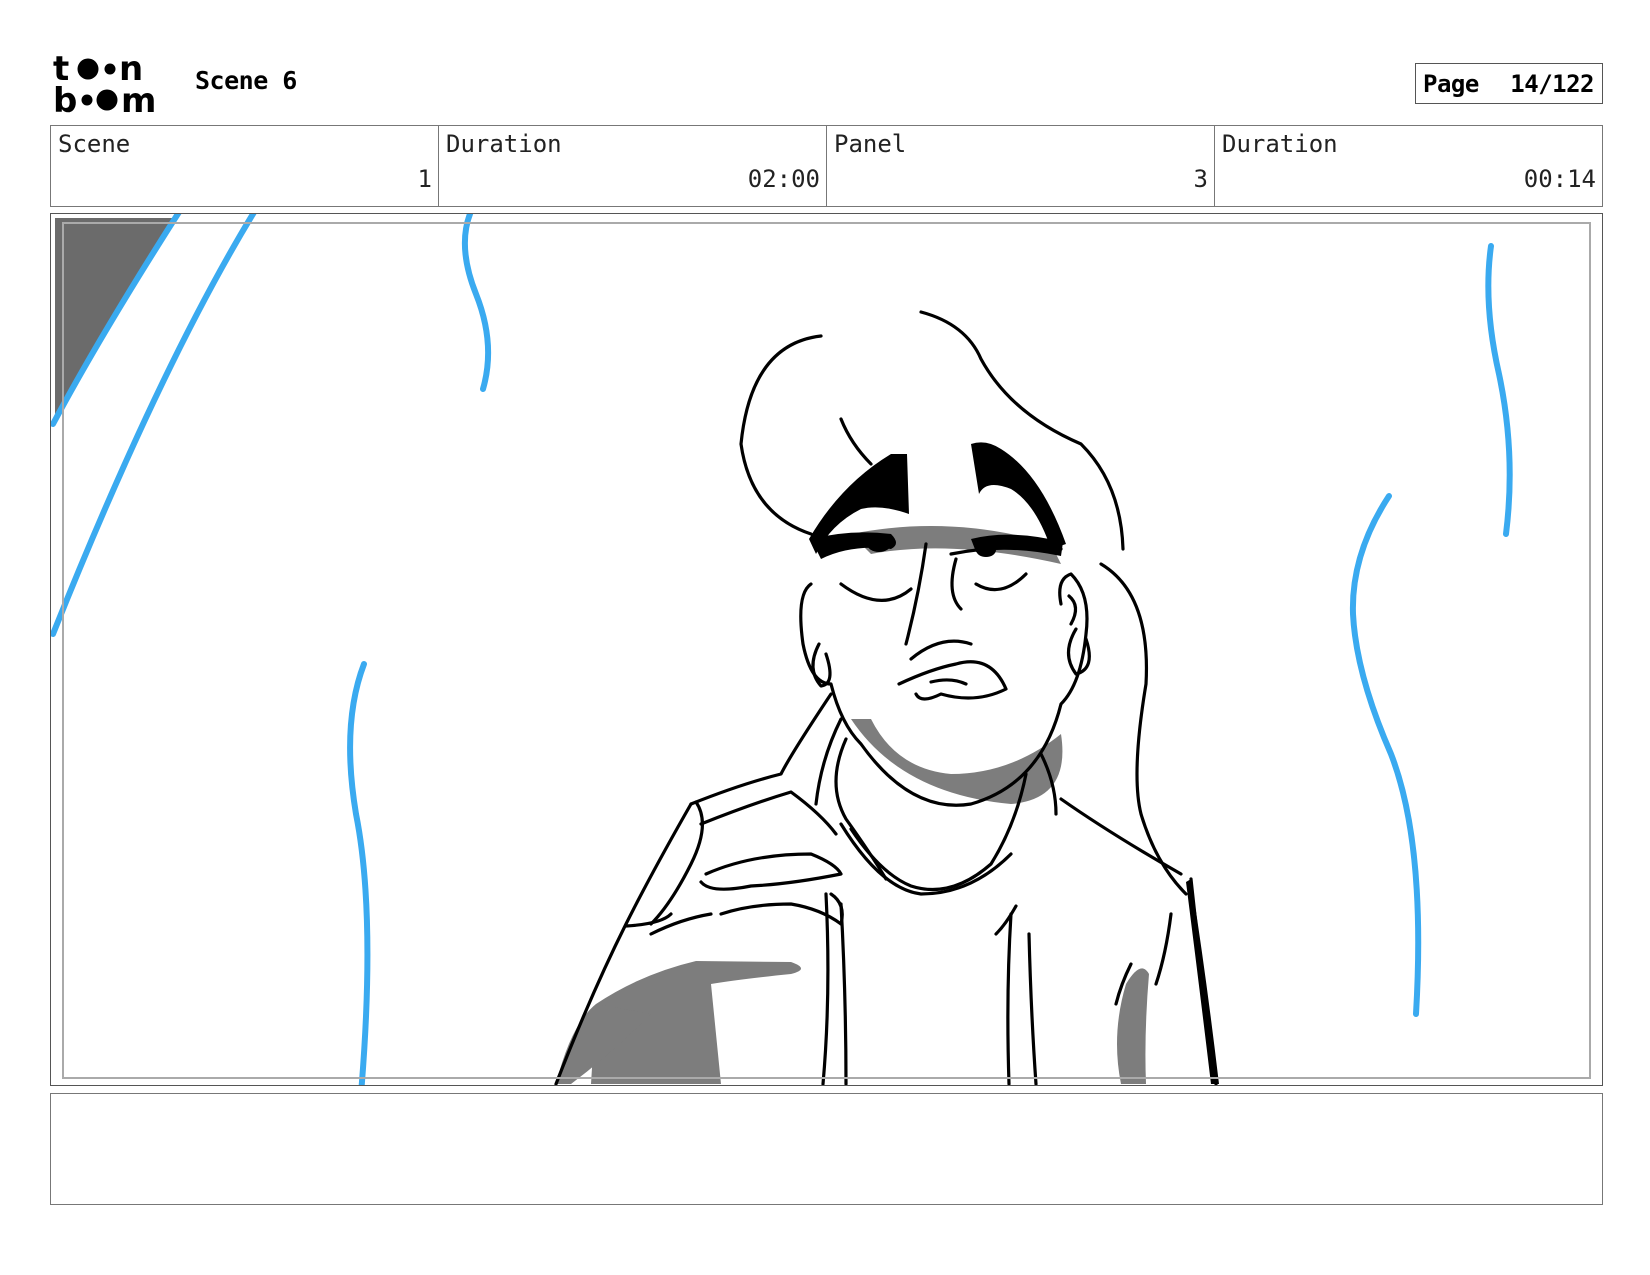 The image size is (1650, 1275). What do you see at coordinates (1202, 981) in the screenshot?
I see `jacket-dark-right` at bounding box center [1202, 981].